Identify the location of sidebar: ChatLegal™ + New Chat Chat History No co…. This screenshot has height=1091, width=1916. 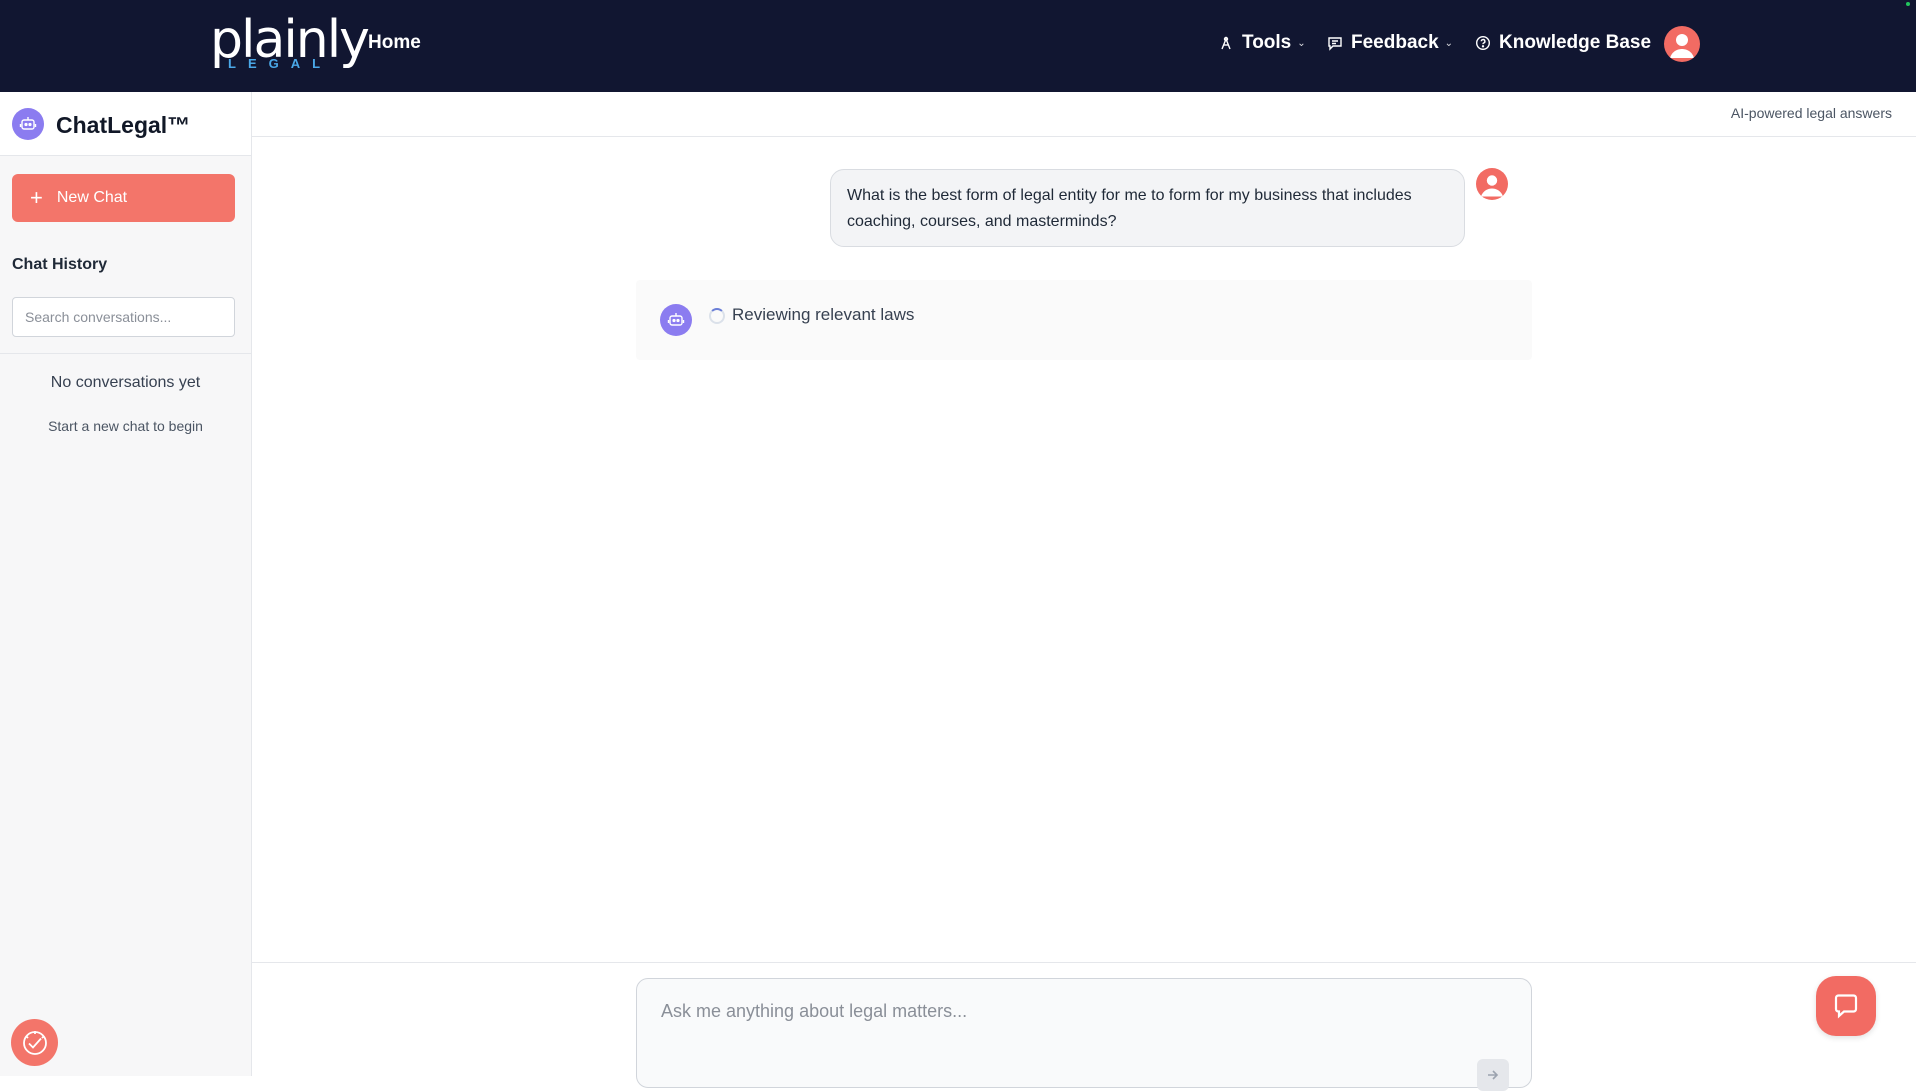
(126, 584).